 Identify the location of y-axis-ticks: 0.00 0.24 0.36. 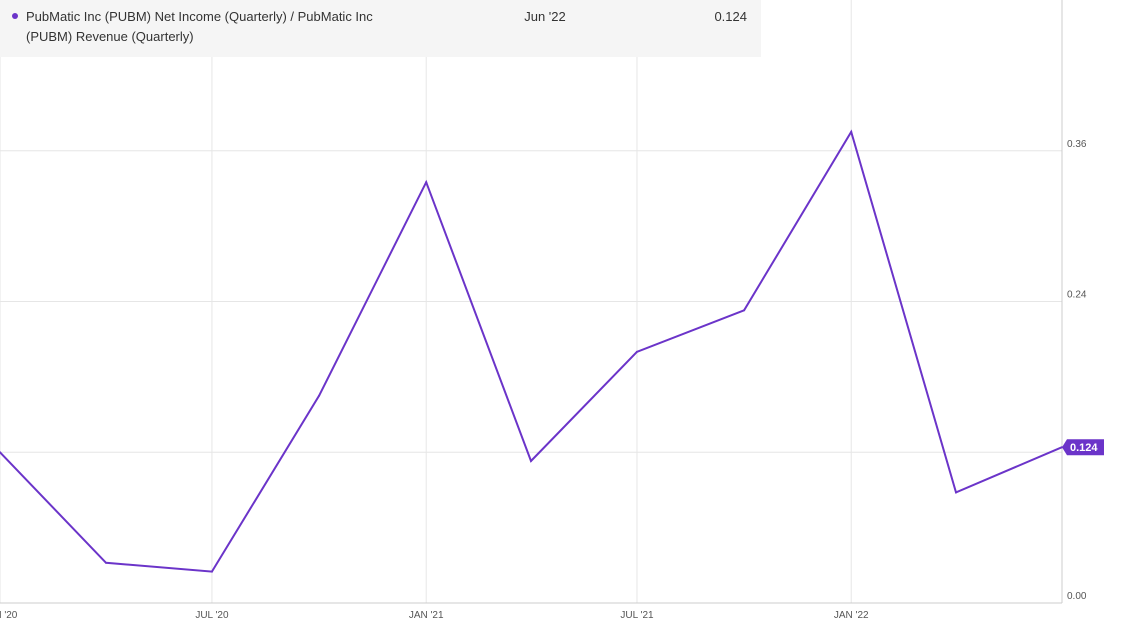
(1077, 370).